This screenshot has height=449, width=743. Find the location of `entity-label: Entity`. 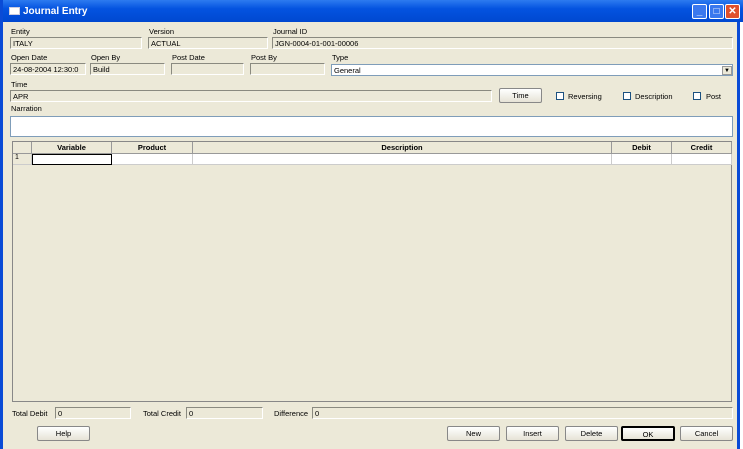

entity-label: Entity is located at coordinates (20, 31).